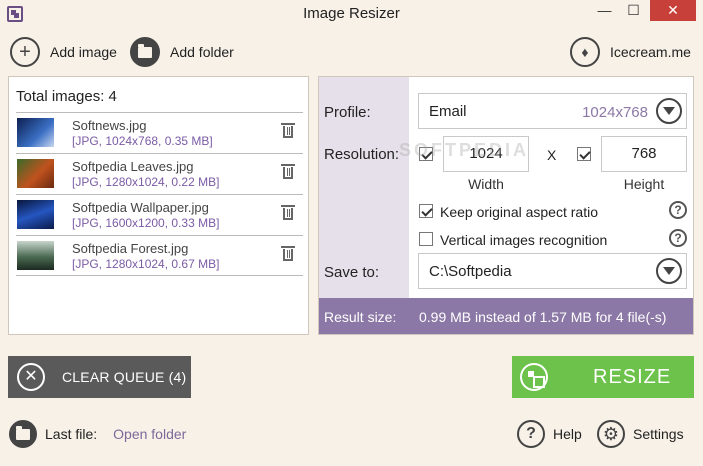 Image resolution: width=703 pixels, height=466 pixels. Describe the element at coordinates (552, 111) in the screenshot. I see `profile-select: Email 1024x768` at that location.